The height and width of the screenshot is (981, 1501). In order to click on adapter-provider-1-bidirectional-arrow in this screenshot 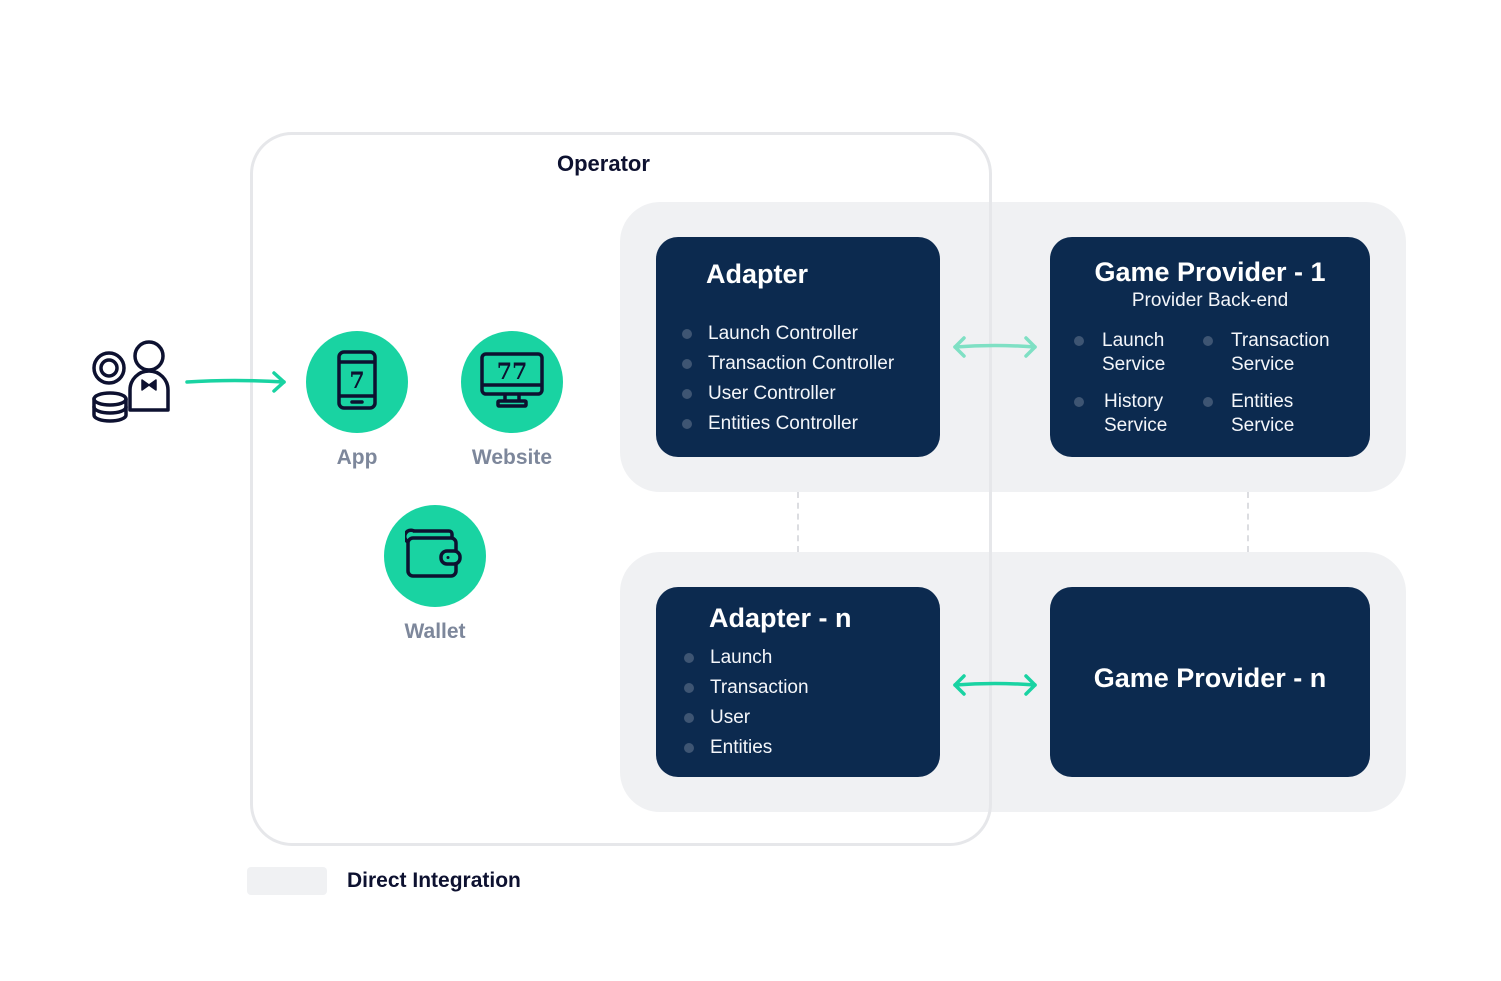, I will do `click(995, 347)`.